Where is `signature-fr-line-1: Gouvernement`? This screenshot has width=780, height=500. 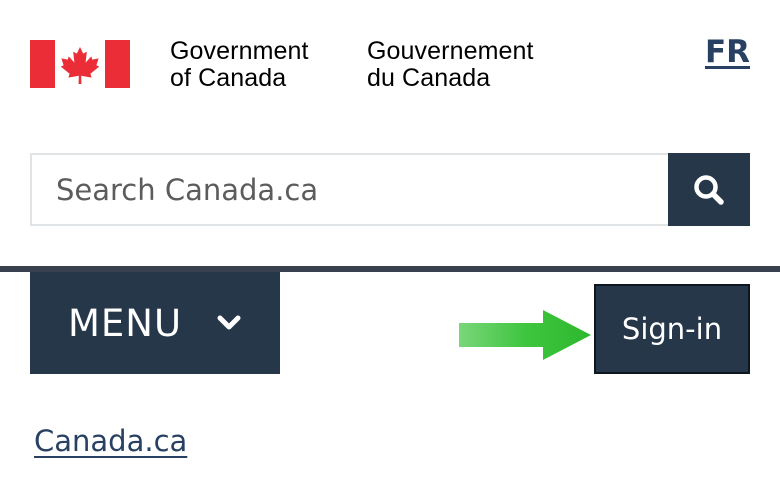
signature-fr-line-1: Gouvernement is located at coordinates (450, 51).